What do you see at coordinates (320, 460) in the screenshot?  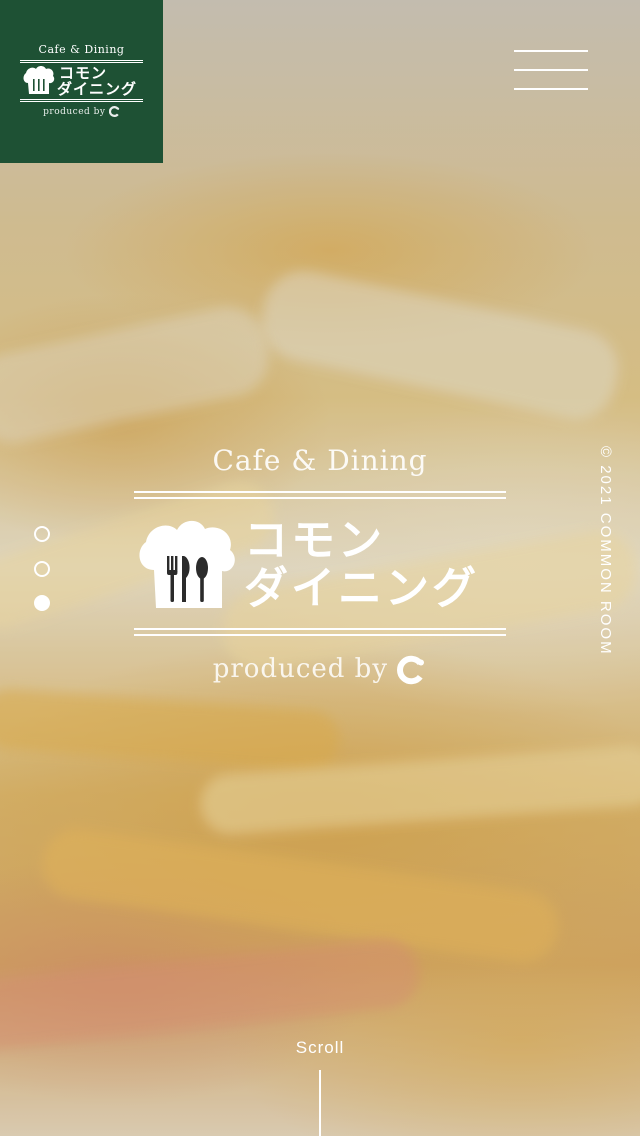 I see `hero-subtitle: Cafe & Dining` at bounding box center [320, 460].